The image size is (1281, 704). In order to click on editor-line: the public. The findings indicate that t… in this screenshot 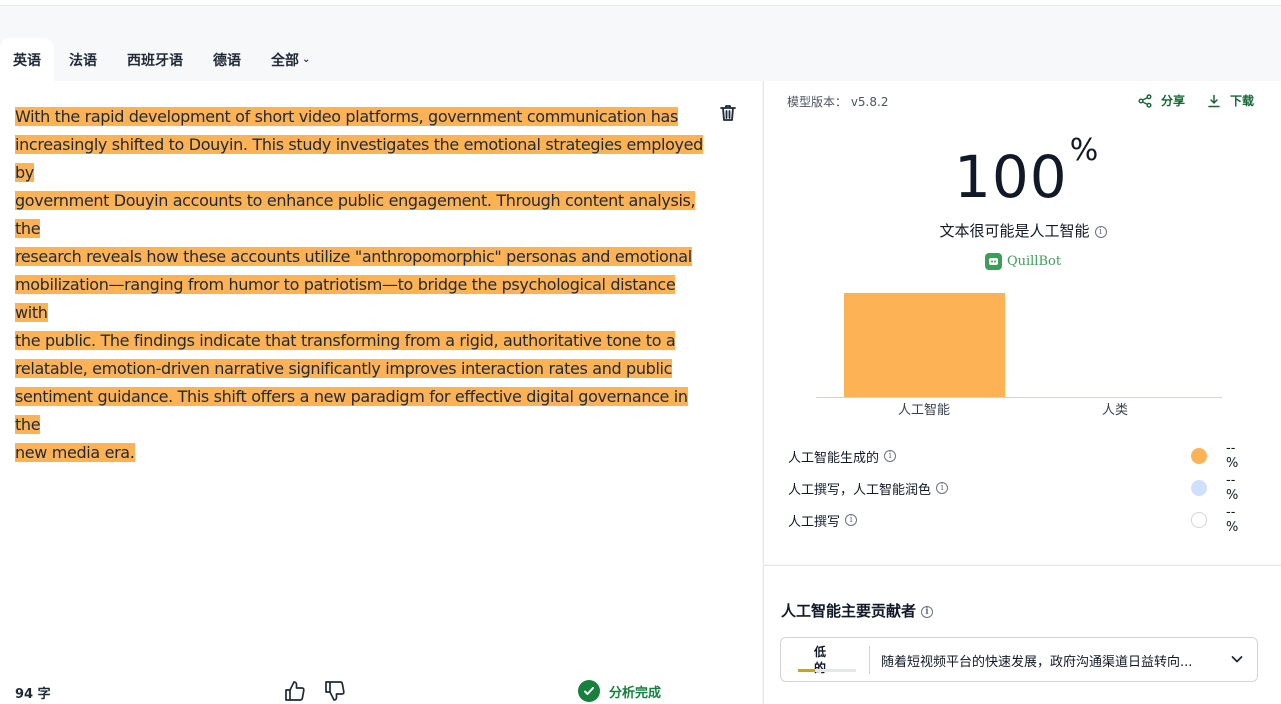, I will do `click(345, 340)`.